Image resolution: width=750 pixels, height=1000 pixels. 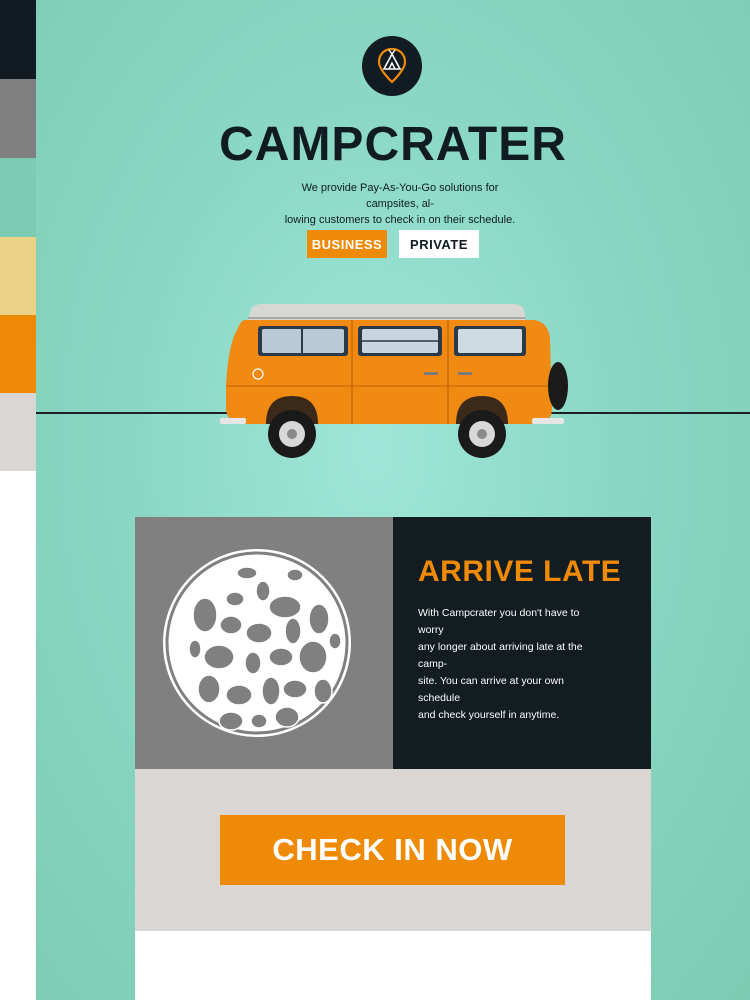 What do you see at coordinates (18, 735) in the screenshot?
I see `swatch-white` at bounding box center [18, 735].